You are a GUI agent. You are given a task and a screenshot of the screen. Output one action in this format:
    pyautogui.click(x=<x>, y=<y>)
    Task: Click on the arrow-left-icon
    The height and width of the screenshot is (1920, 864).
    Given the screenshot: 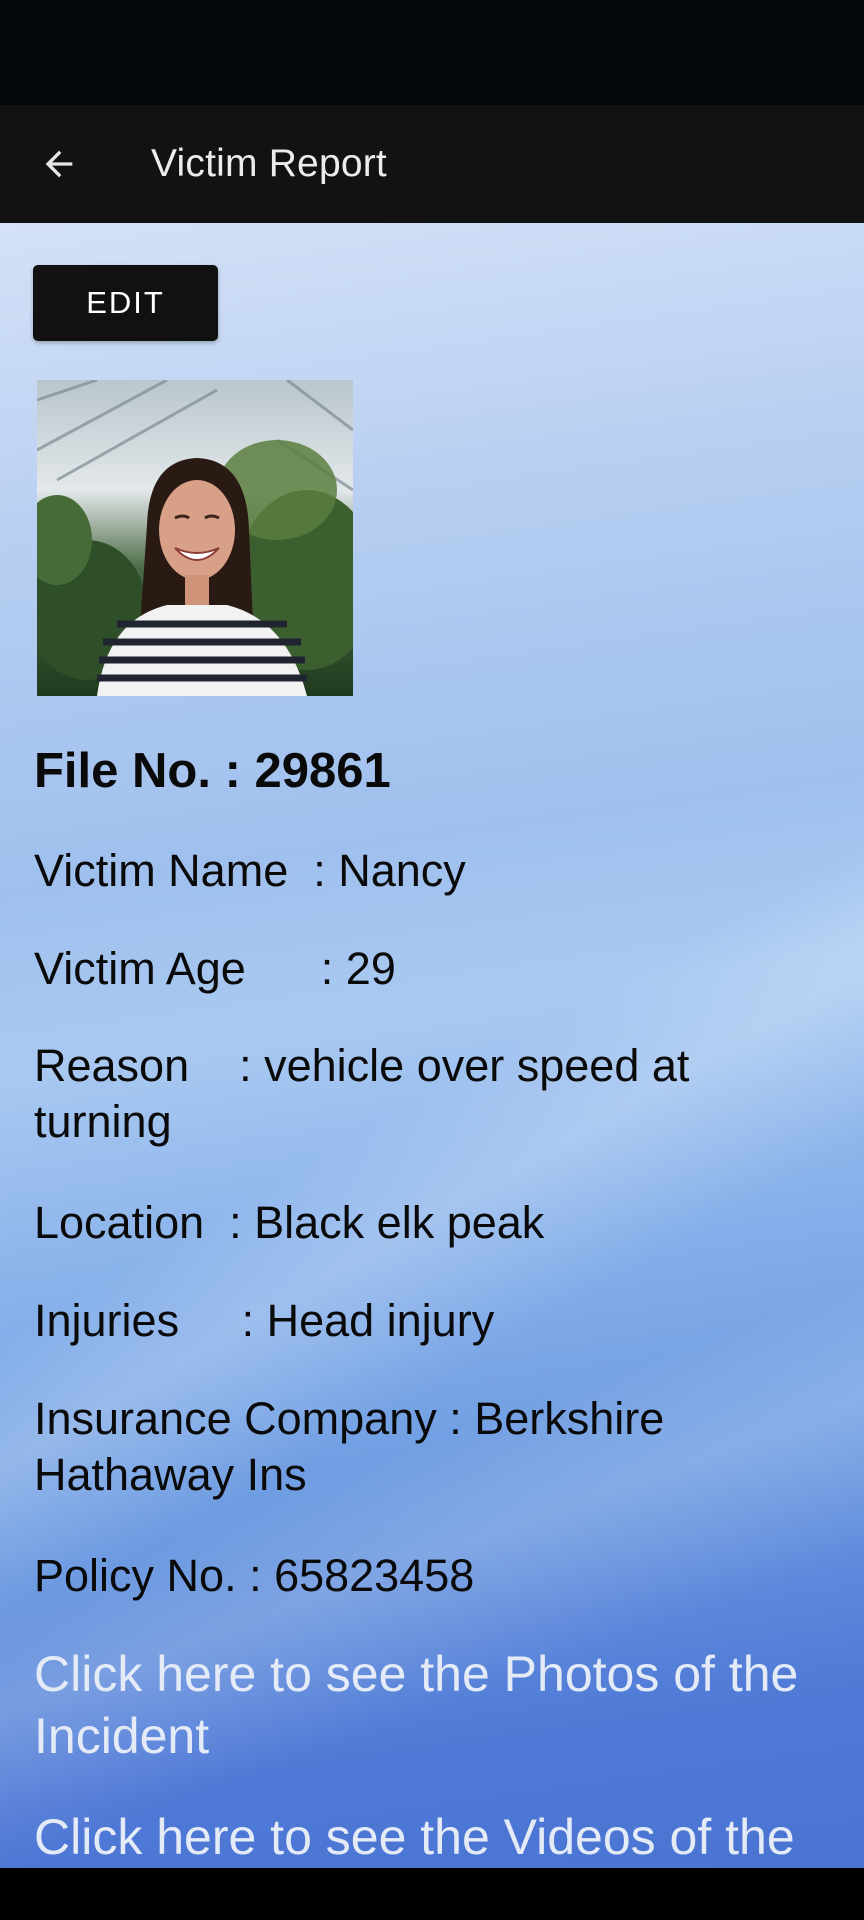 What is the action you would take?
    pyautogui.click(x=59, y=164)
    